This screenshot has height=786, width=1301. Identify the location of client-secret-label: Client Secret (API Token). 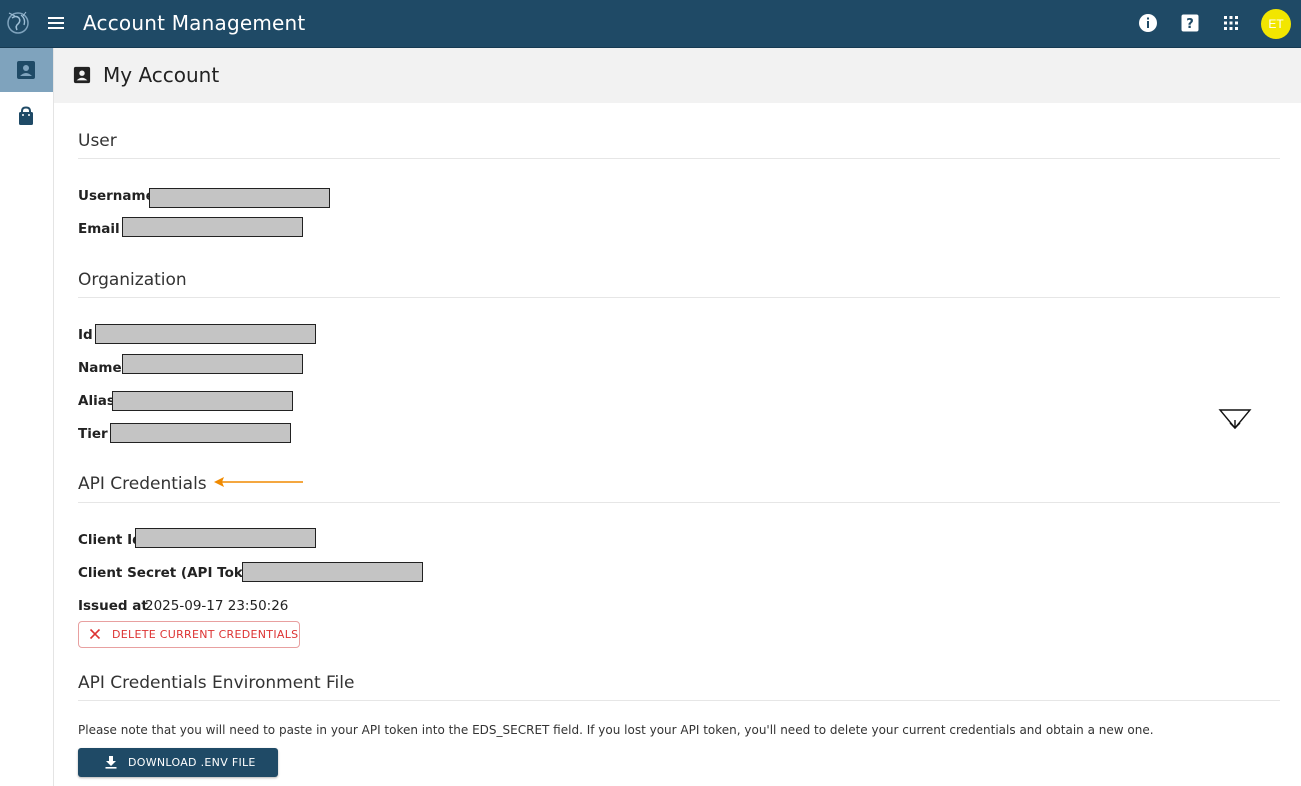
(173, 573).